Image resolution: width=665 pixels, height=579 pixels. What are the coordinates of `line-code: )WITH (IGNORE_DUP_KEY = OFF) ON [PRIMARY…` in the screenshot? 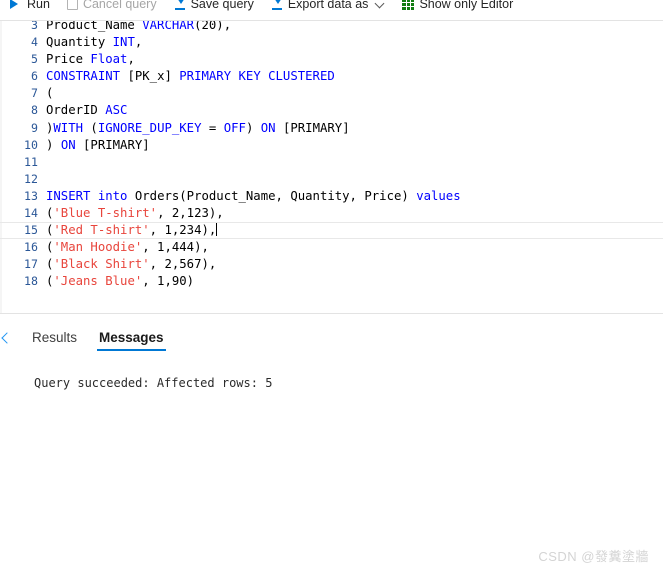 It's located at (354, 128).